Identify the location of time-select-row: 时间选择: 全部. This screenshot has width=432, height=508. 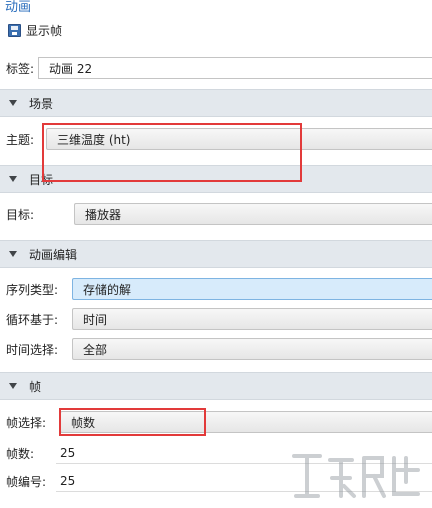
(216, 349).